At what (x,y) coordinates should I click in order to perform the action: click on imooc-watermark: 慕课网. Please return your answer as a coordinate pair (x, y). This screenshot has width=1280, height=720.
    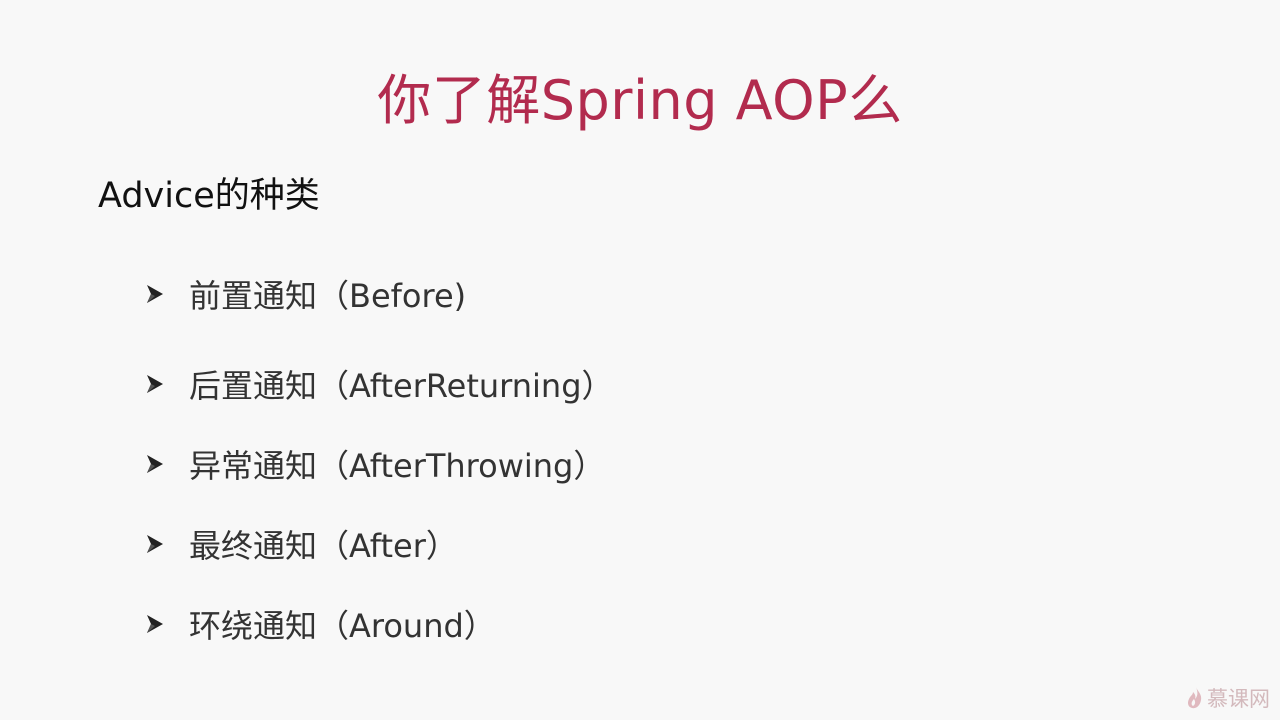
    Looking at the image, I should click on (1228, 698).